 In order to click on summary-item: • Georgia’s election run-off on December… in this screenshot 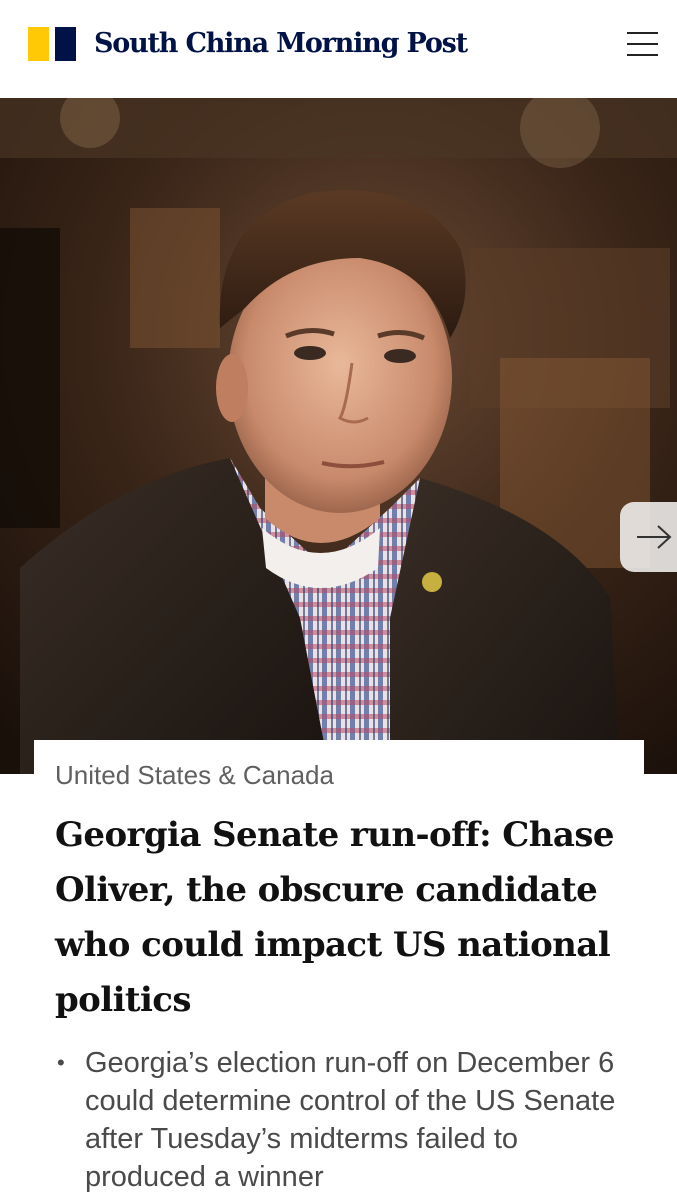, I will do `click(342, 1120)`.